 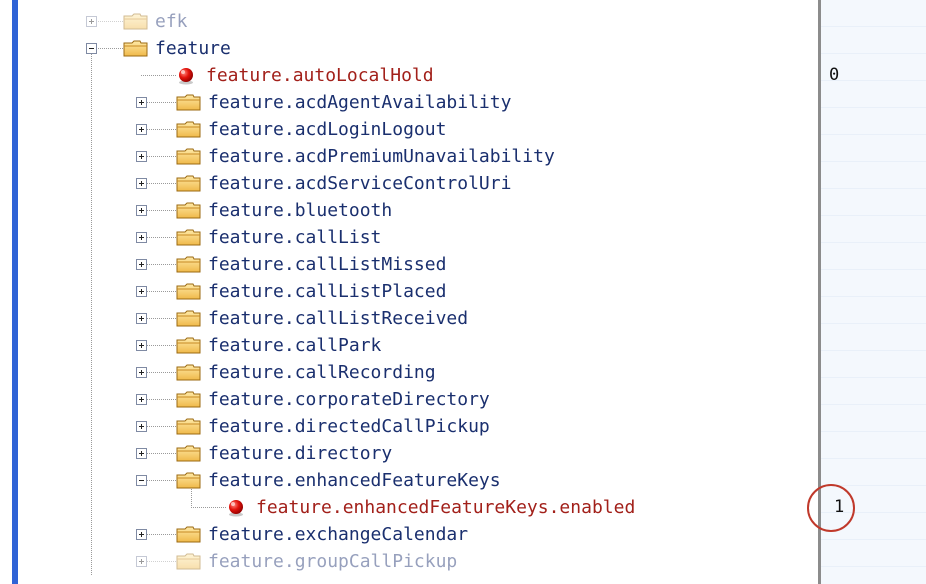 I want to click on tree-folder-row: feature.acdServiceControlUri, so click(x=418, y=183).